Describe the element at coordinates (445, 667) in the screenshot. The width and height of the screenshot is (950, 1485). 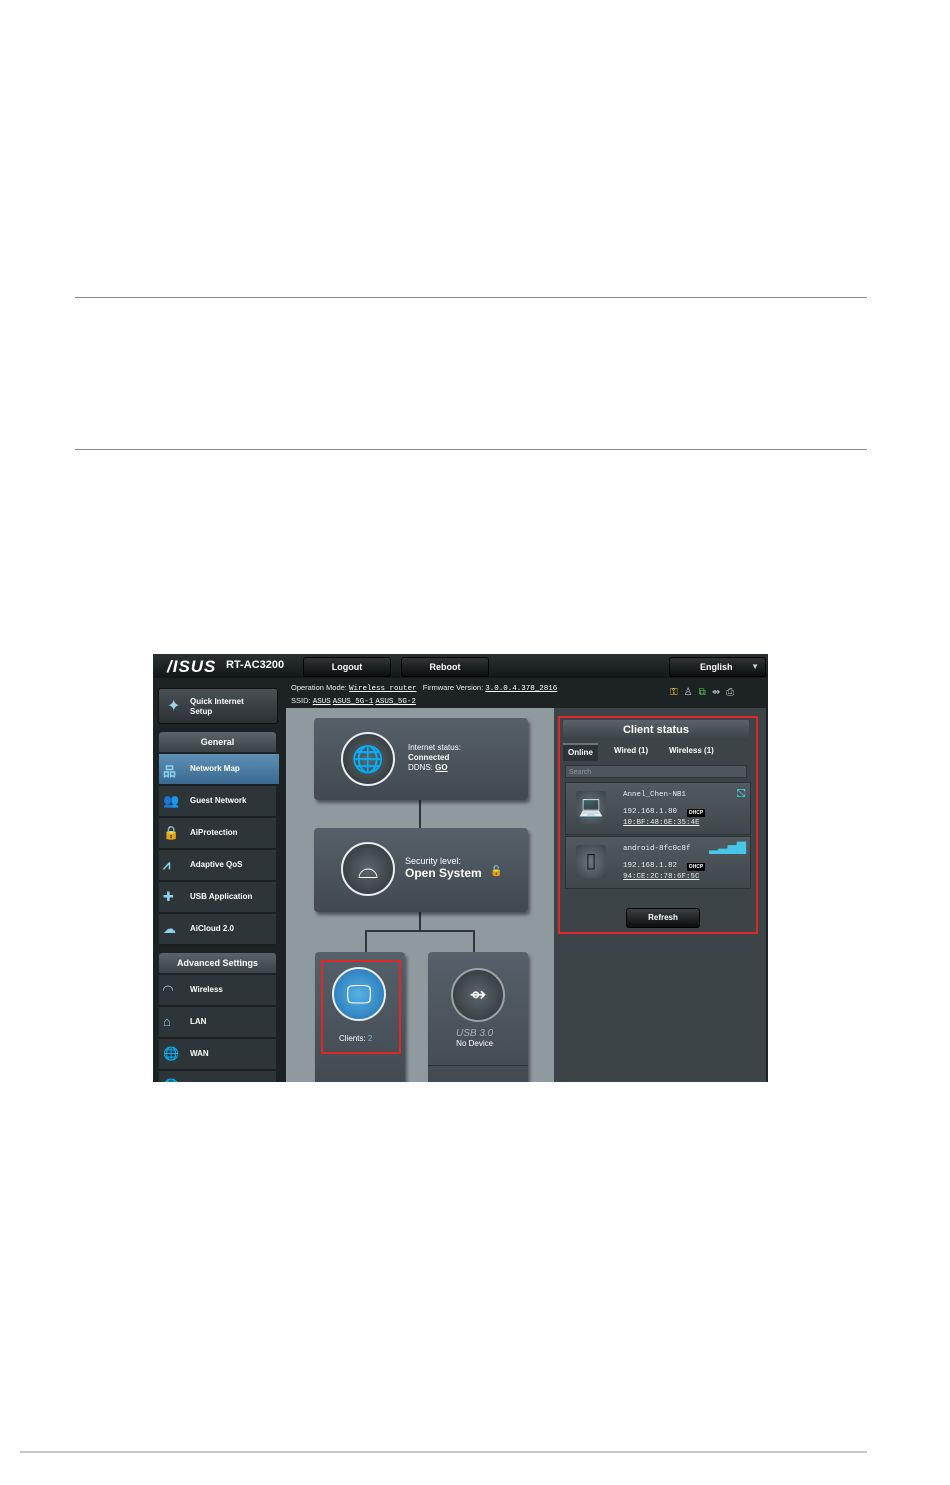
I see `reboot-button: Reboot` at that location.